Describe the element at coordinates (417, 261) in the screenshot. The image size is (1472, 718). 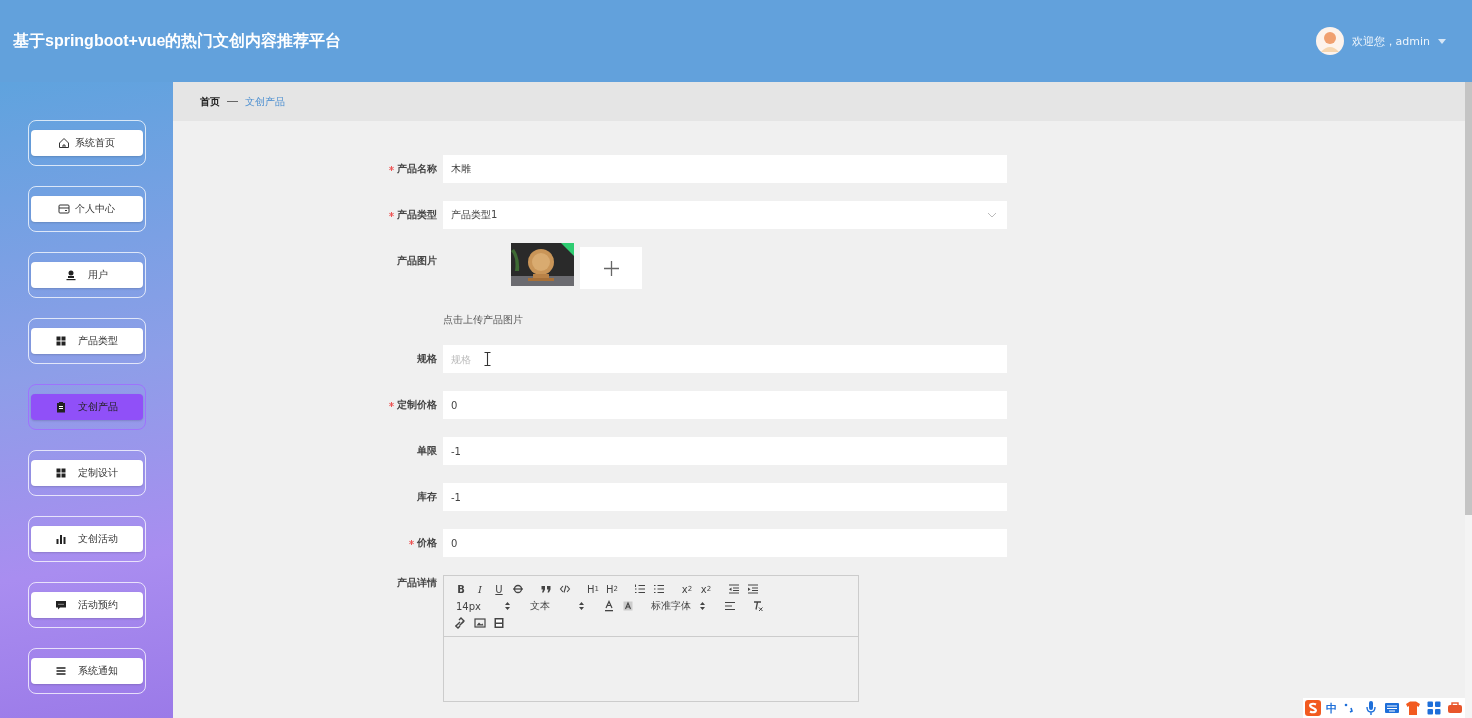
I see `field-label: 产品图片` at that location.